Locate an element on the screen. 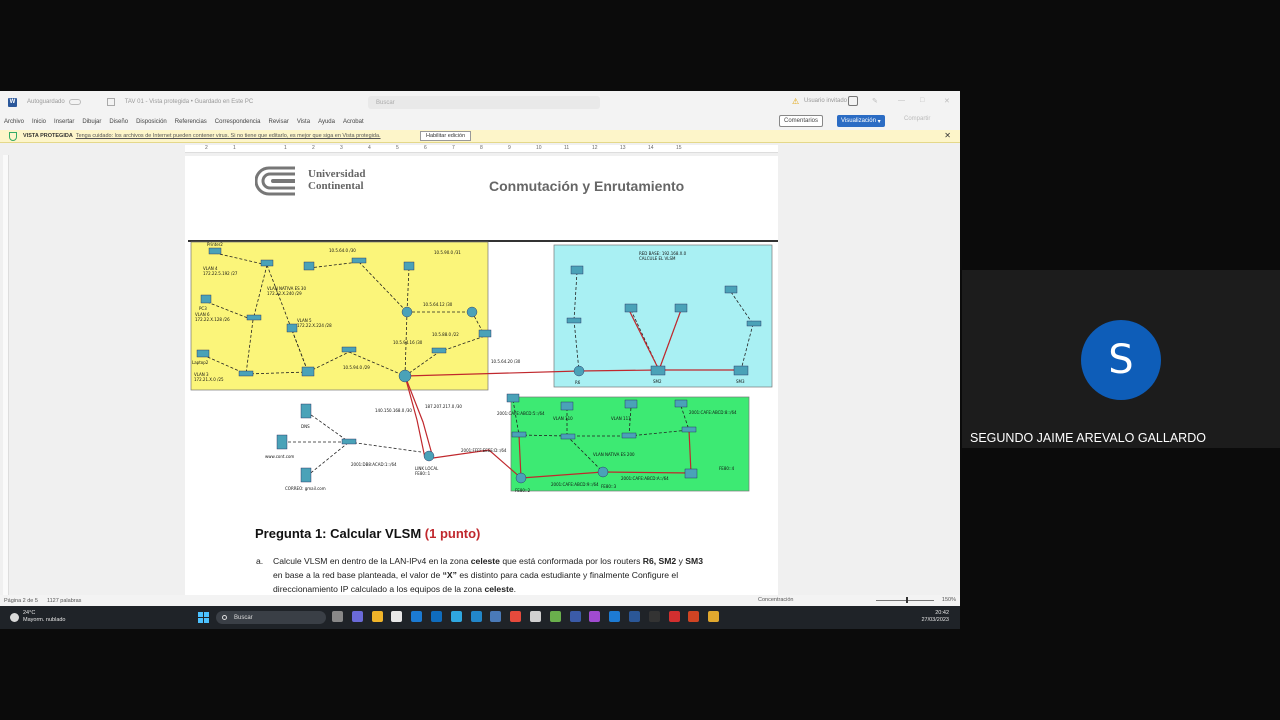 The image size is (1280, 720). university-logo is located at coordinates (275, 181).